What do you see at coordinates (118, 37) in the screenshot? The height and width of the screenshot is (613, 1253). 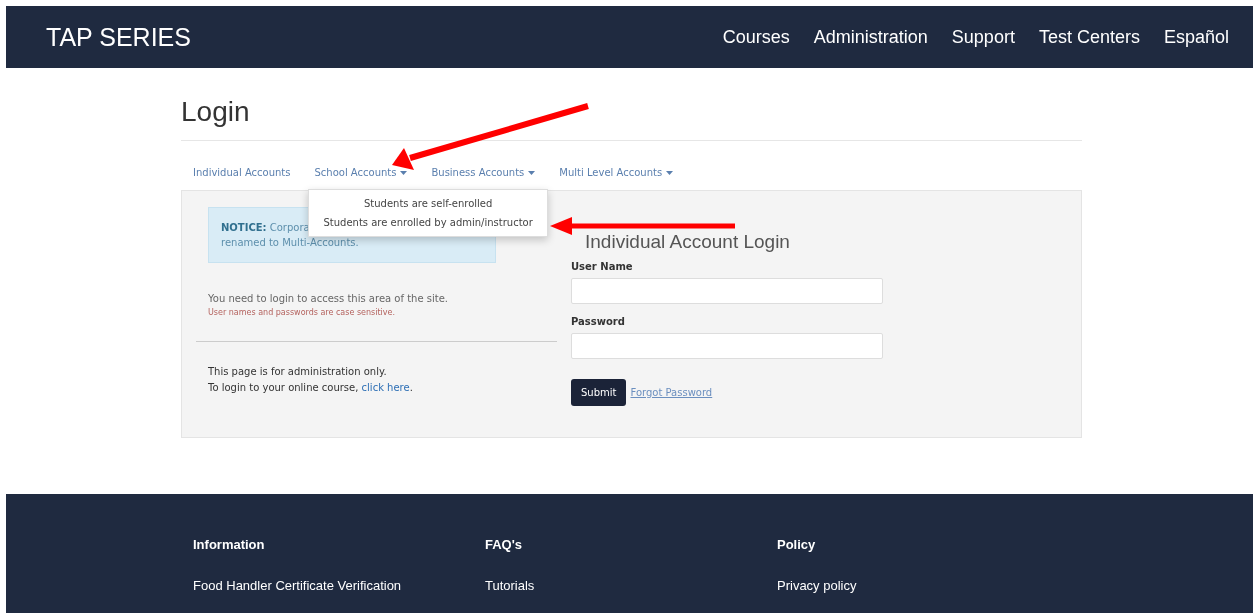 I see `brand-logo: TAP SERIES` at bounding box center [118, 37].